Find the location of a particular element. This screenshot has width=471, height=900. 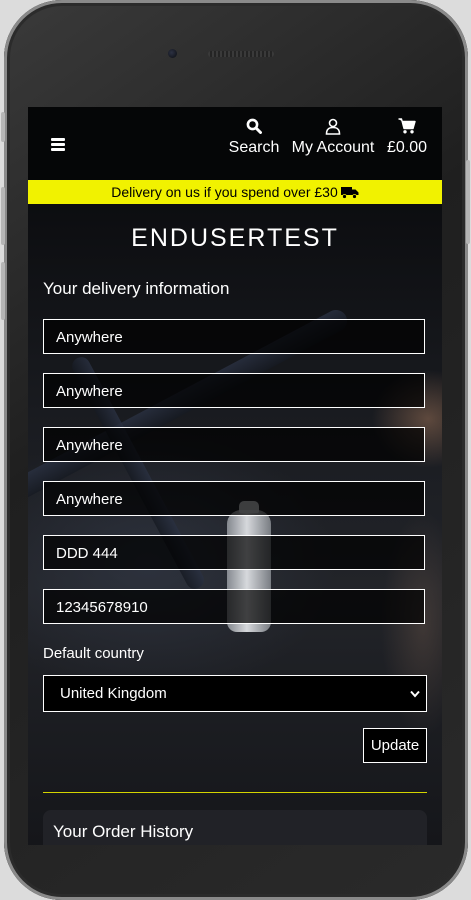

speaker is located at coordinates (241, 54).